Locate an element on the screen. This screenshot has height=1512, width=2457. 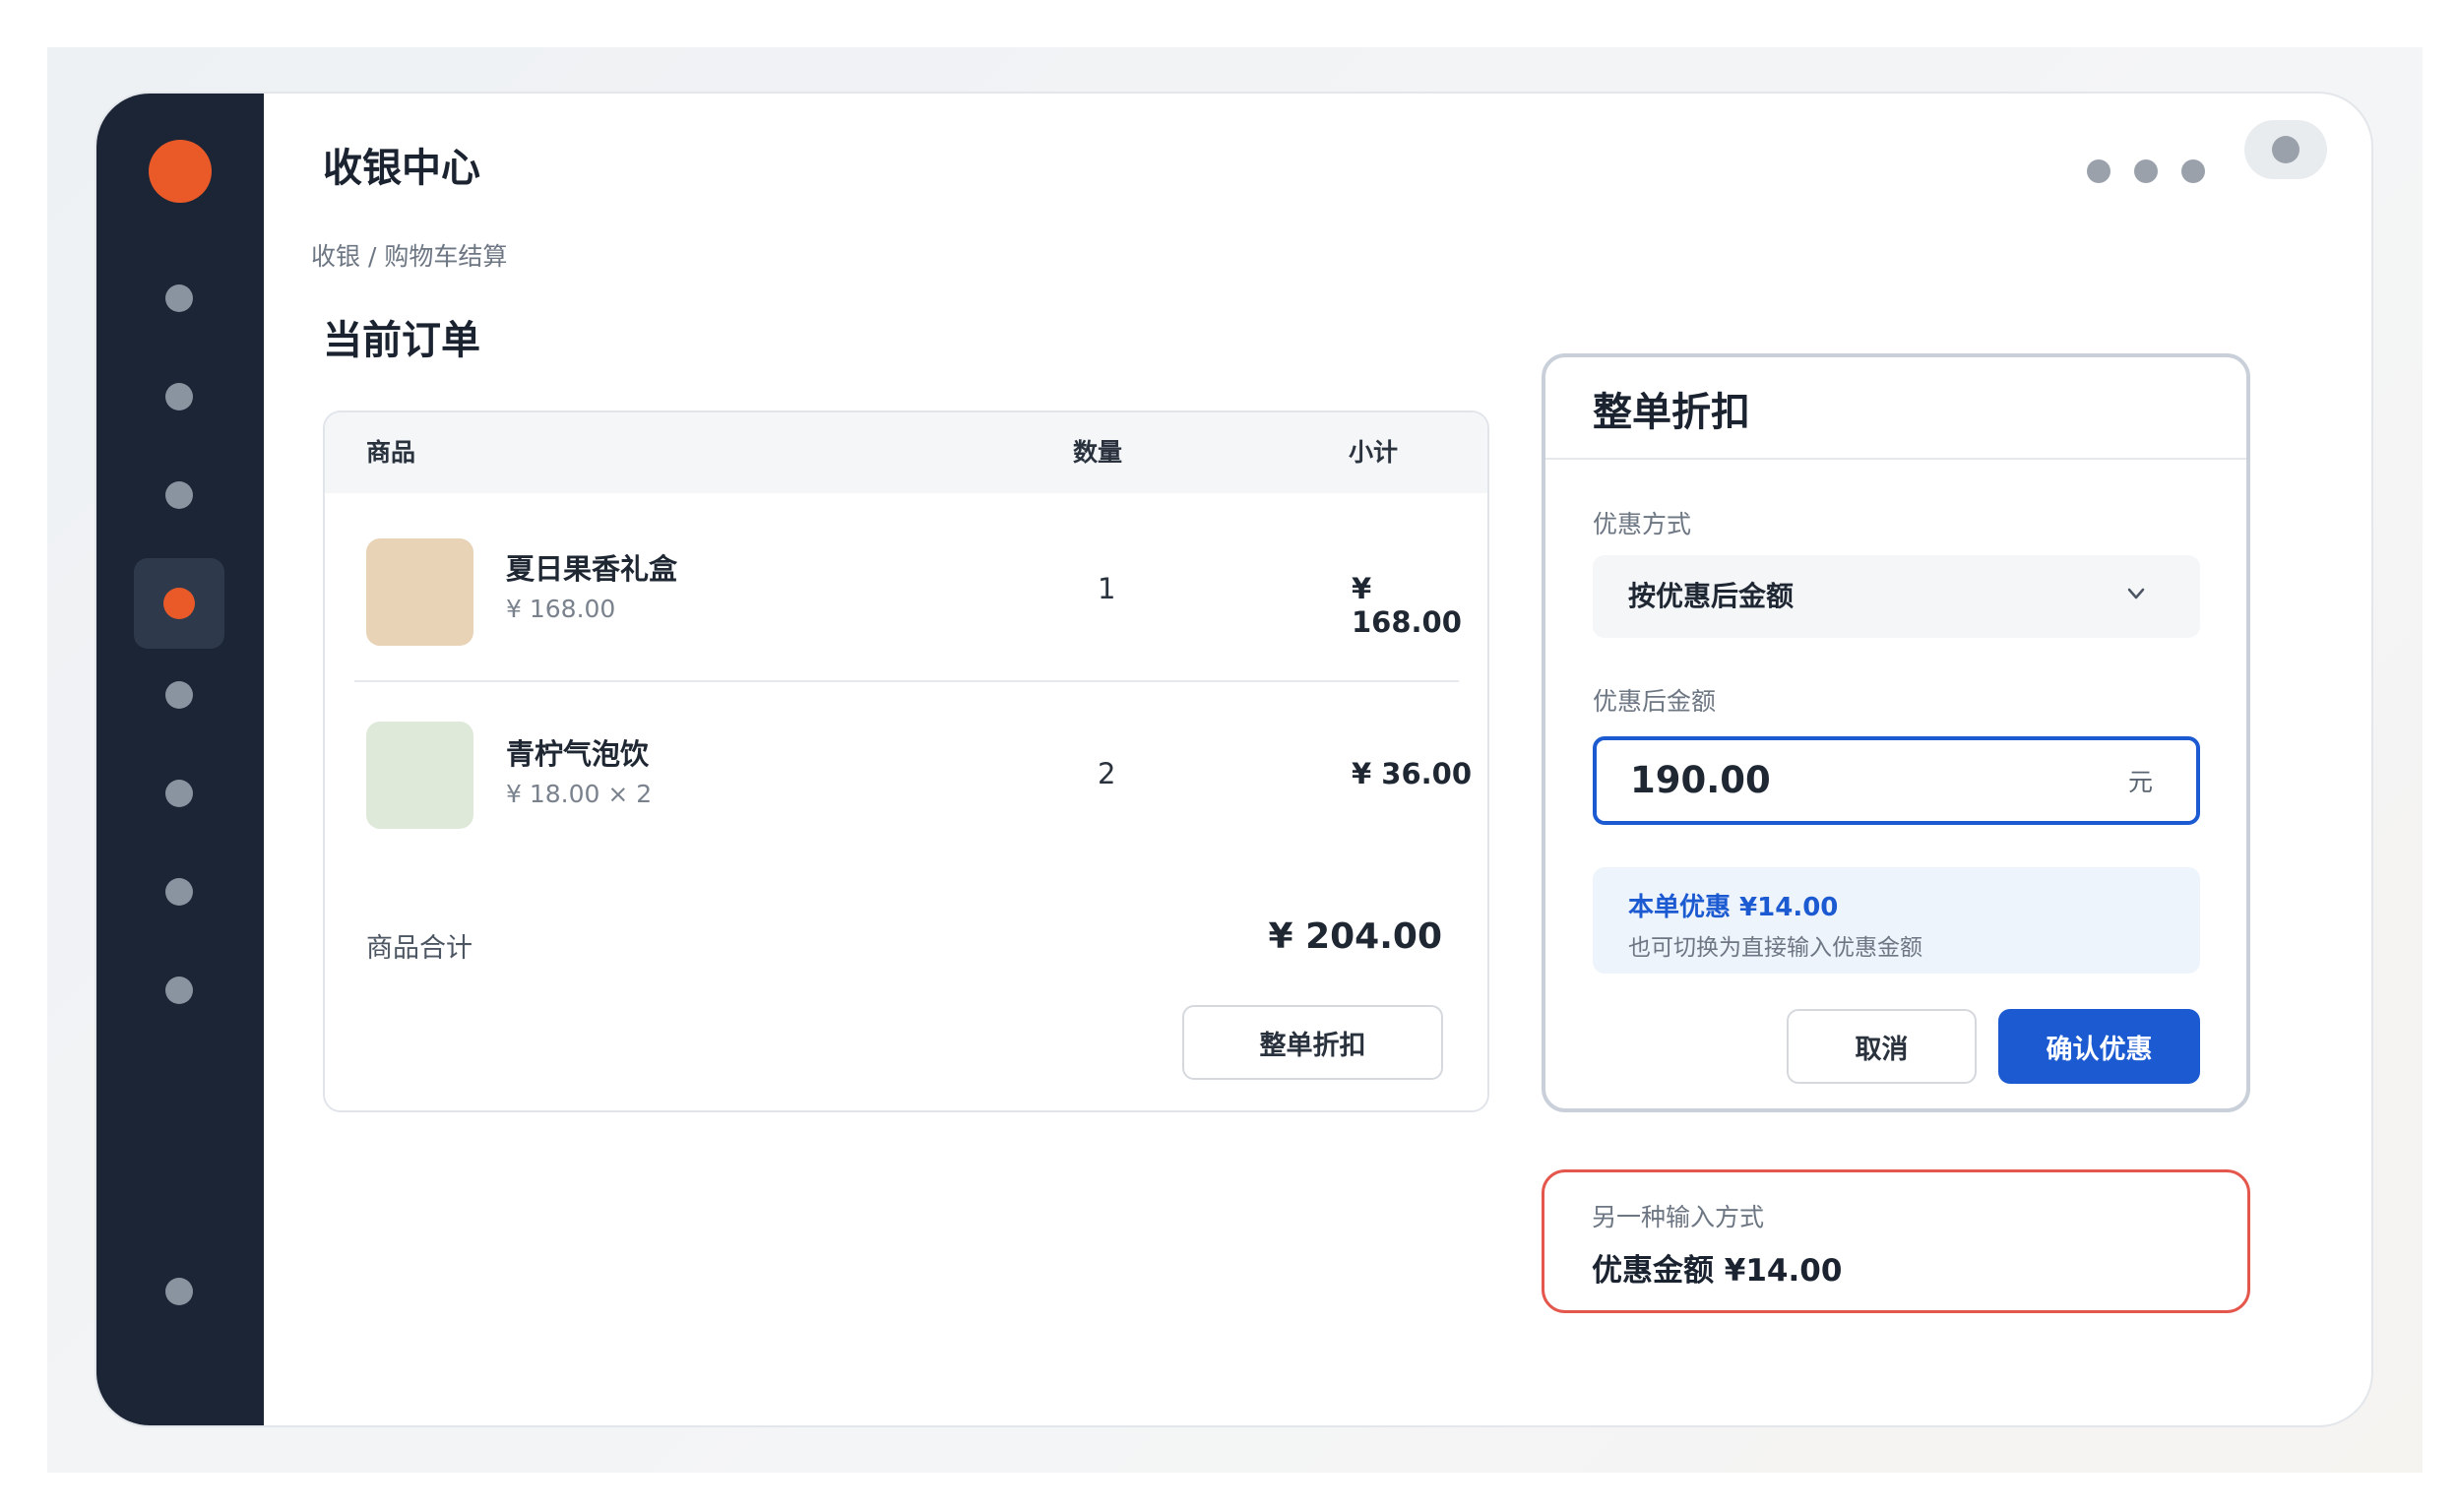
table-row: 夏日果香礼盒 ¥ 168.00 1 ¥ 168.00 is located at coordinates (906, 591).